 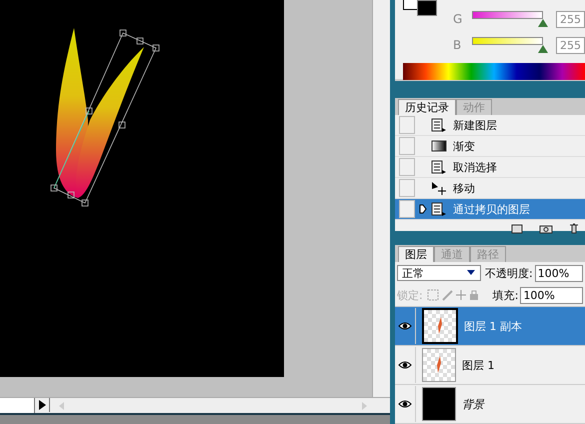 I want to click on opacity-label: 不透明度:, so click(x=509, y=273).